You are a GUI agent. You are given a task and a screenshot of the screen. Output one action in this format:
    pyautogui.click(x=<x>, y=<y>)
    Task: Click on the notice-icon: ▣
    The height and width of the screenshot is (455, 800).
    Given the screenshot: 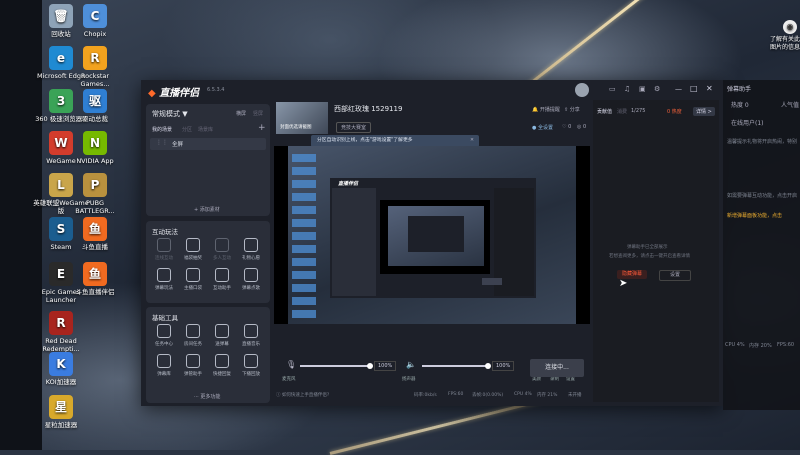 What is the action you would take?
    pyautogui.click(x=642, y=89)
    